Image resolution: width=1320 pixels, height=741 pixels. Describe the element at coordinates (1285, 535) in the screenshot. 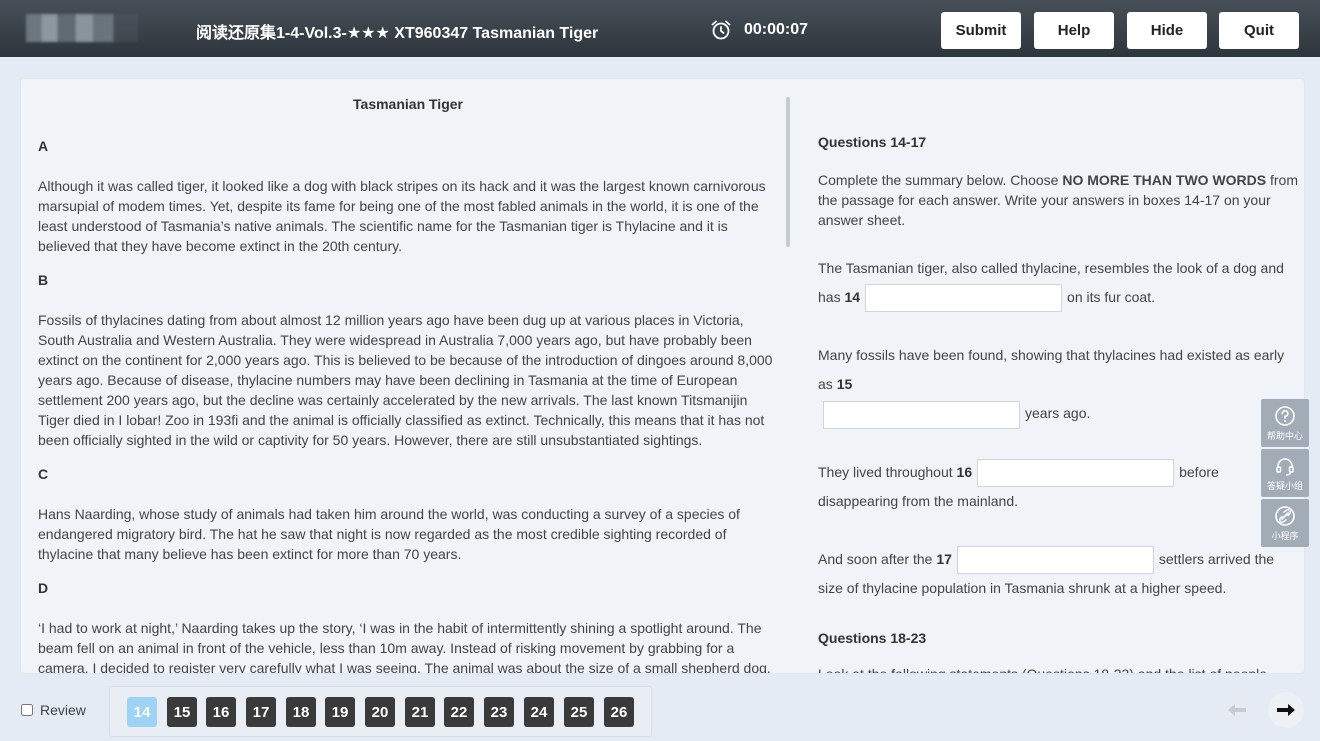

I see `mini-program-label: 小程序` at that location.